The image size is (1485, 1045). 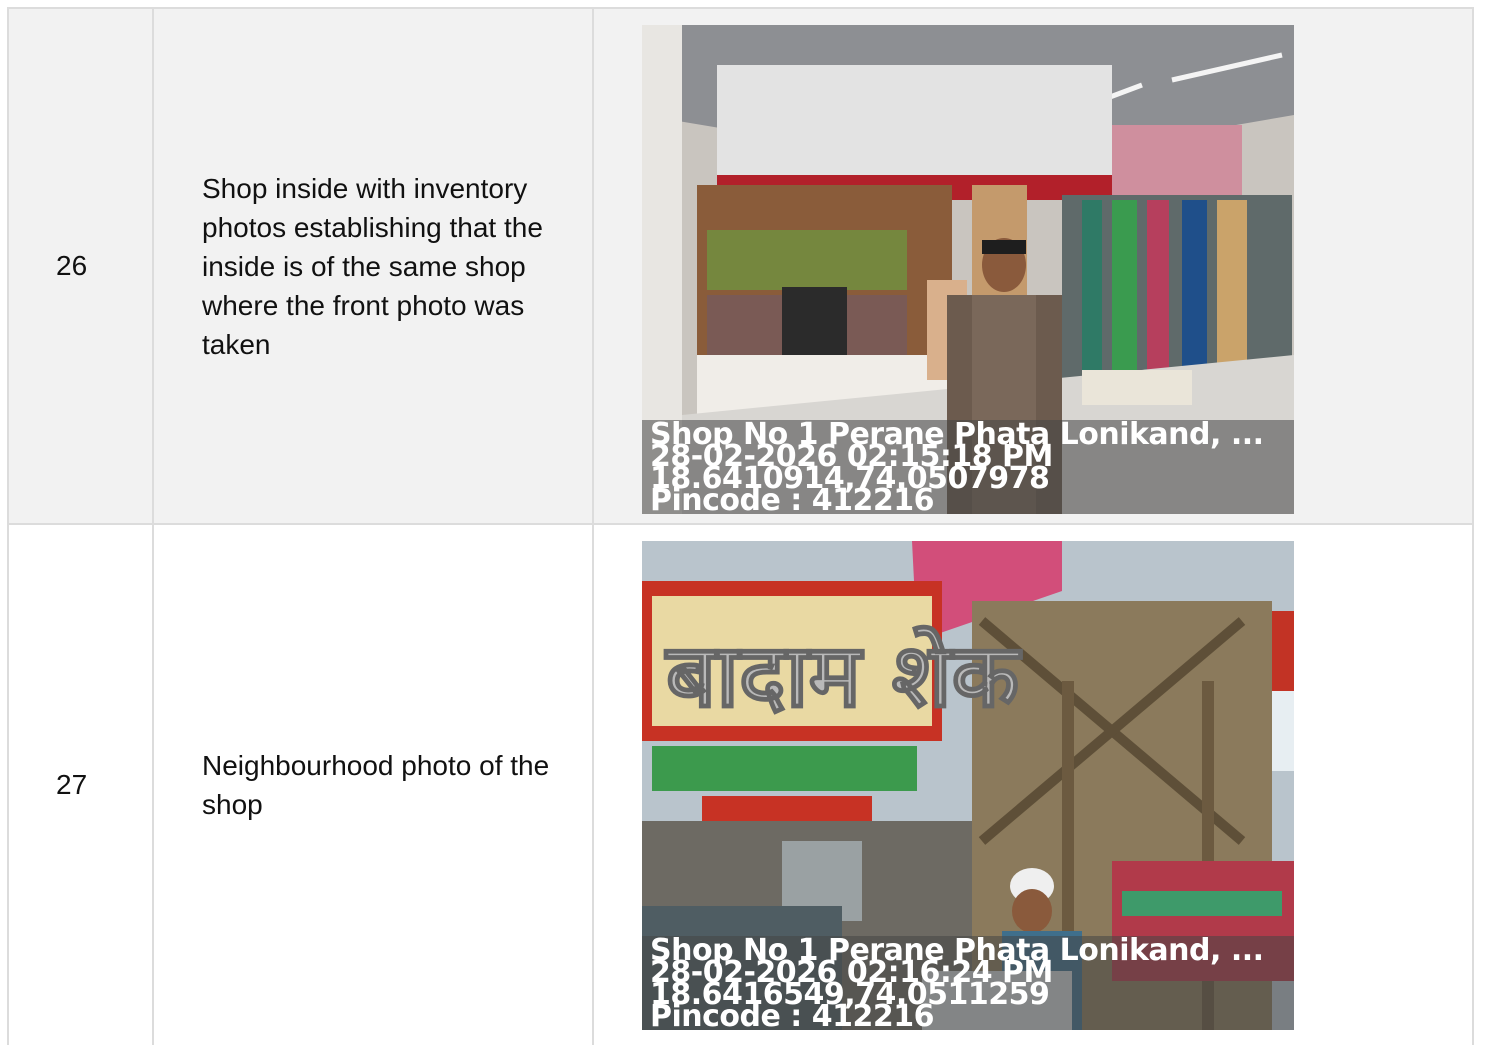 I want to click on sign-text: बादाम शेक, so click(x=843, y=675).